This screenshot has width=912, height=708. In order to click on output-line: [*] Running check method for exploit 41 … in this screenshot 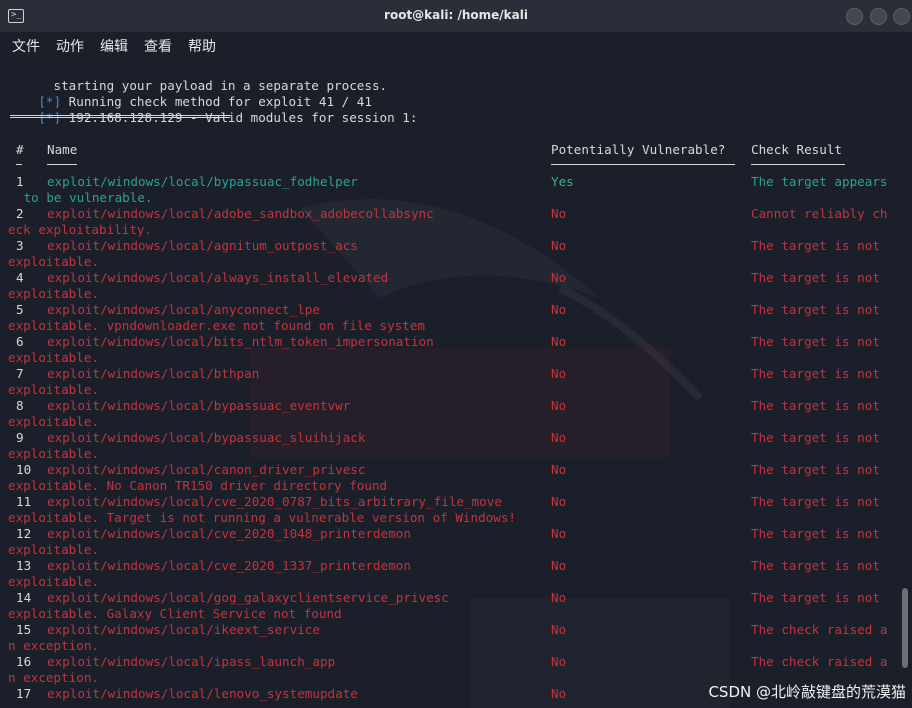, I will do `click(190, 93)`.